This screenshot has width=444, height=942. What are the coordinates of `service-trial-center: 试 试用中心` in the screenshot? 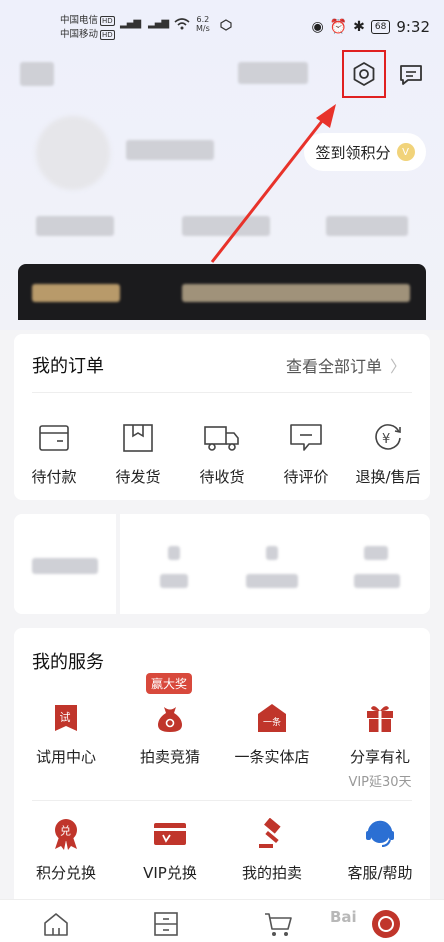 It's located at (66, 732).